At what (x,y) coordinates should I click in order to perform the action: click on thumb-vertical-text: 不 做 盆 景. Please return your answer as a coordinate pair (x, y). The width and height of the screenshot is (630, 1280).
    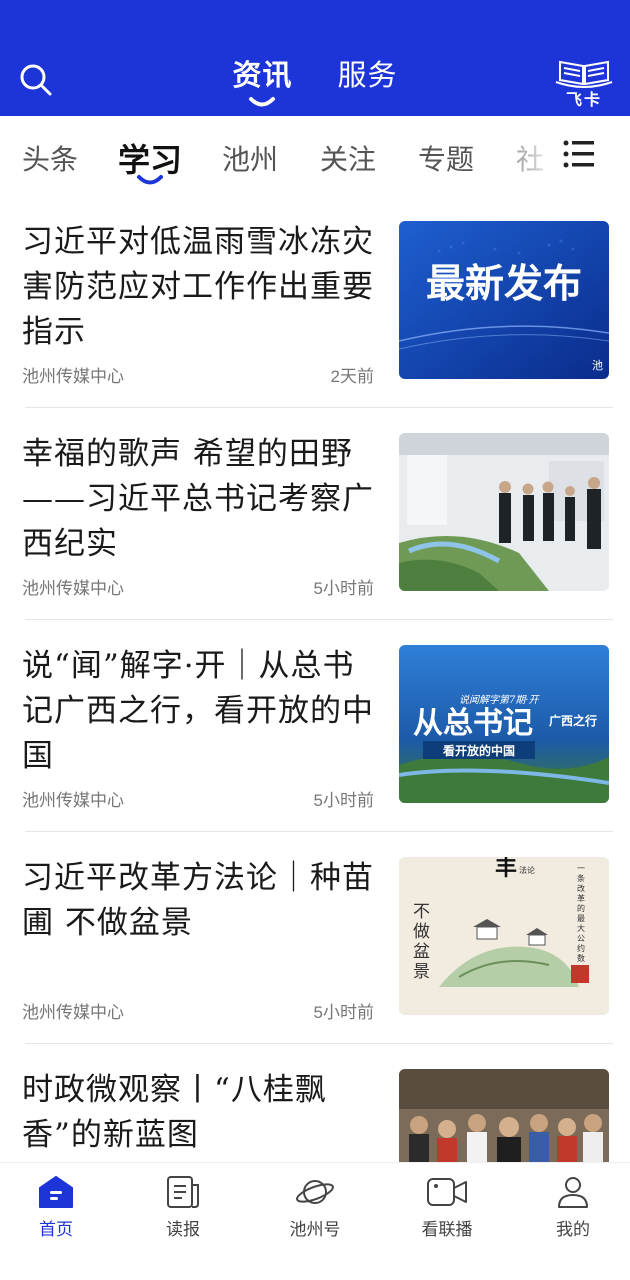
    Looking at the image, I should click on (421, 942).